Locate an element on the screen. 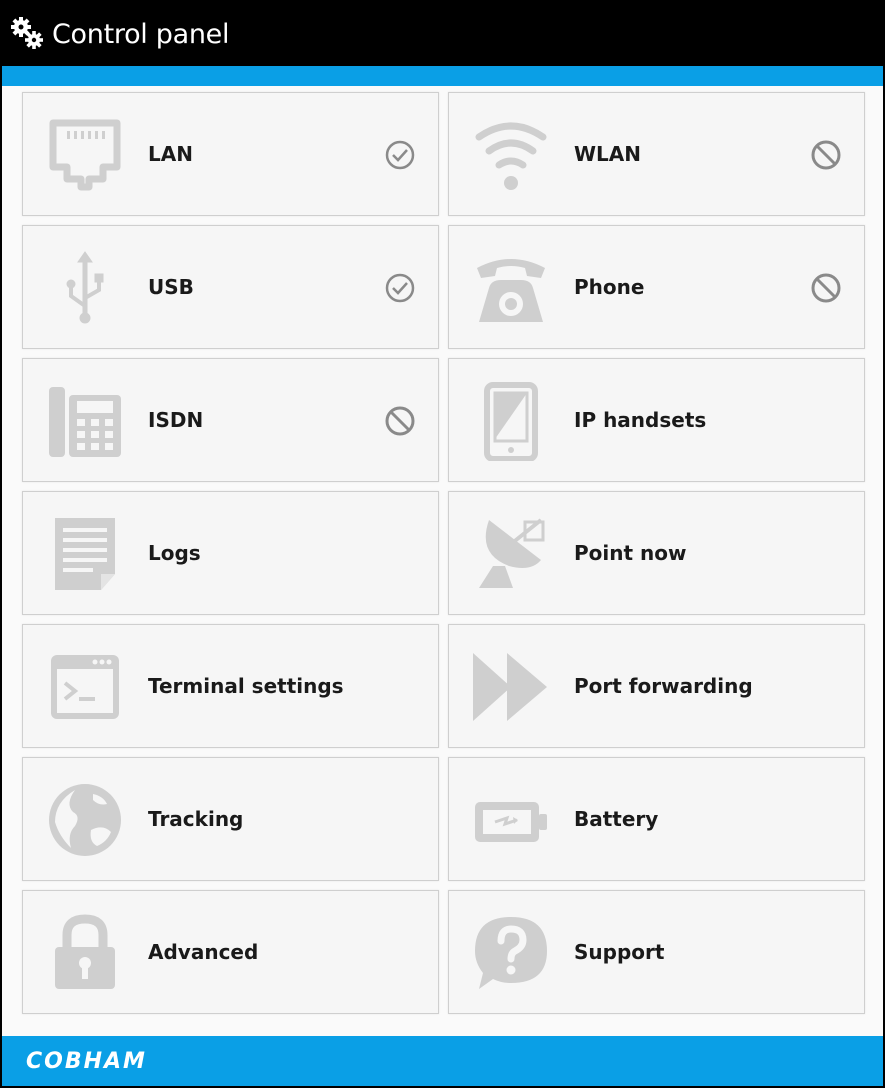  tile-label: Logs is located at coordinates (174, 553).